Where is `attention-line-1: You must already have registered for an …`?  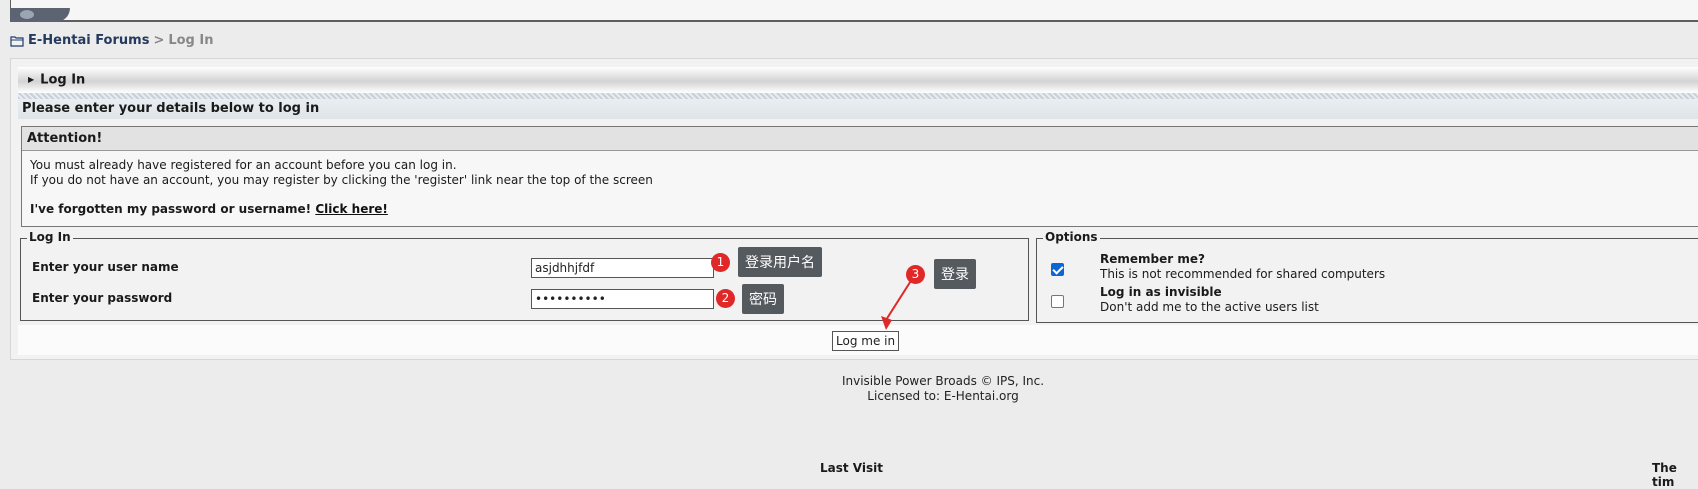
attention-line-1: You must already have registered for an … is located at coordinates (243, 165).